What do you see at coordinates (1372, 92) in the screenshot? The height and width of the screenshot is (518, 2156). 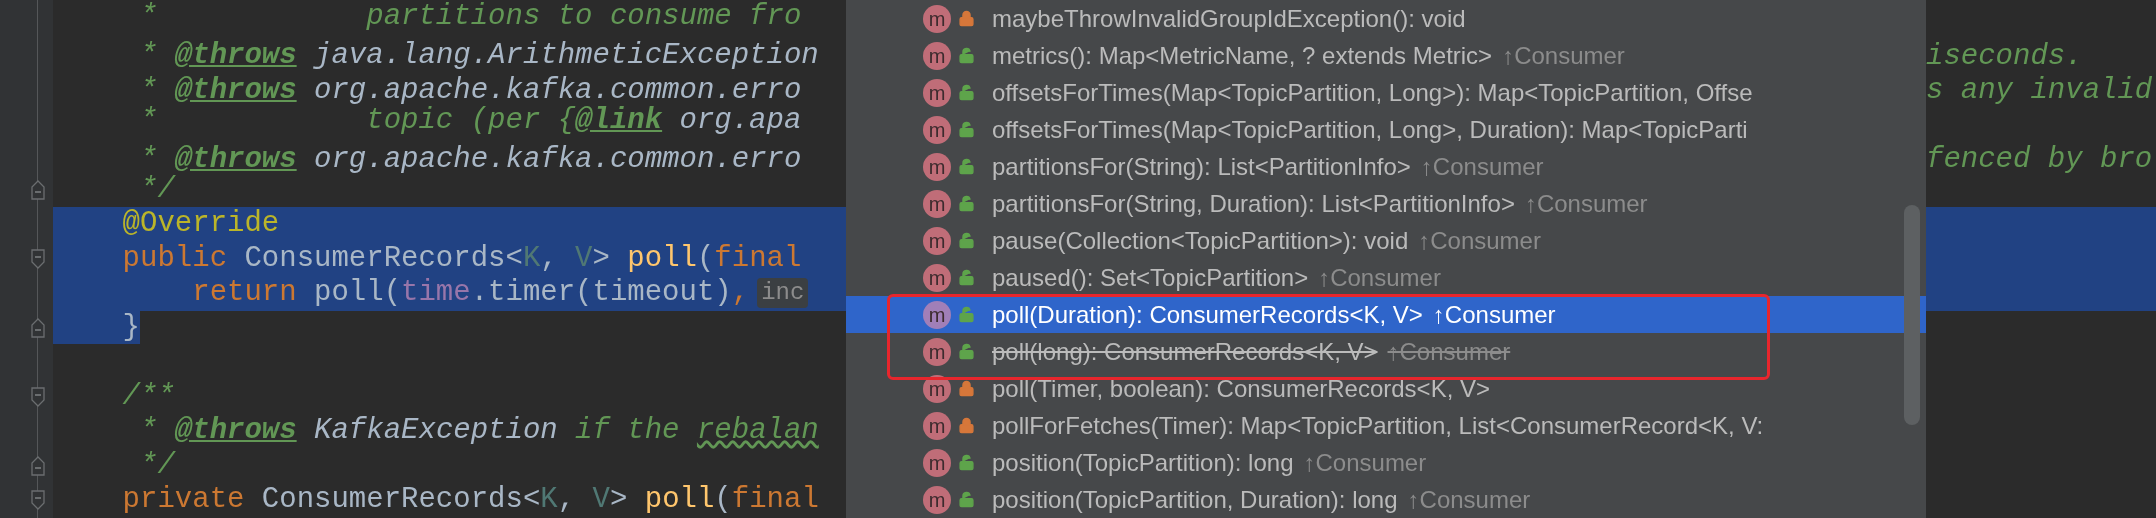 I see `method-signature: offsetsForTimes(Map<TopicPartition, Long>): Map<TopicPartition, Offse` at bounding box center [1372, 92].